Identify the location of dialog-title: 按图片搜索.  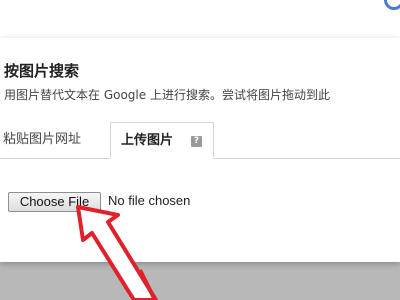
(42, 71).